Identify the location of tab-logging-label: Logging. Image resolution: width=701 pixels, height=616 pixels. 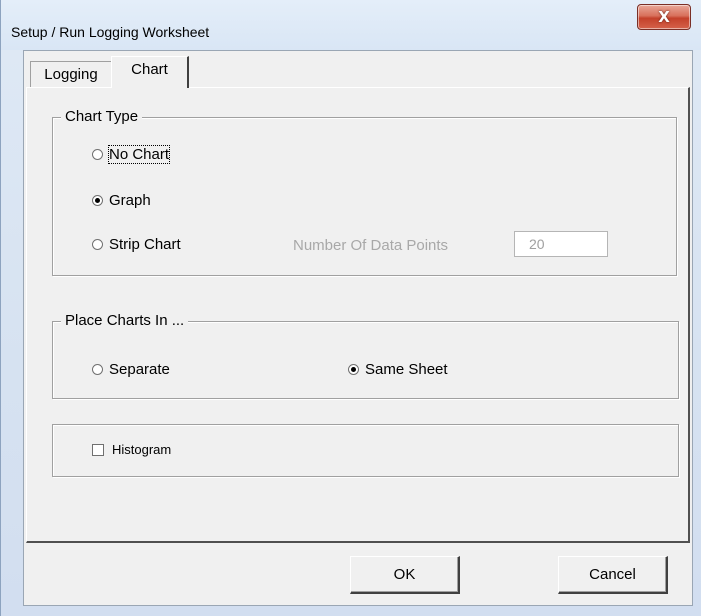
(71, 74).